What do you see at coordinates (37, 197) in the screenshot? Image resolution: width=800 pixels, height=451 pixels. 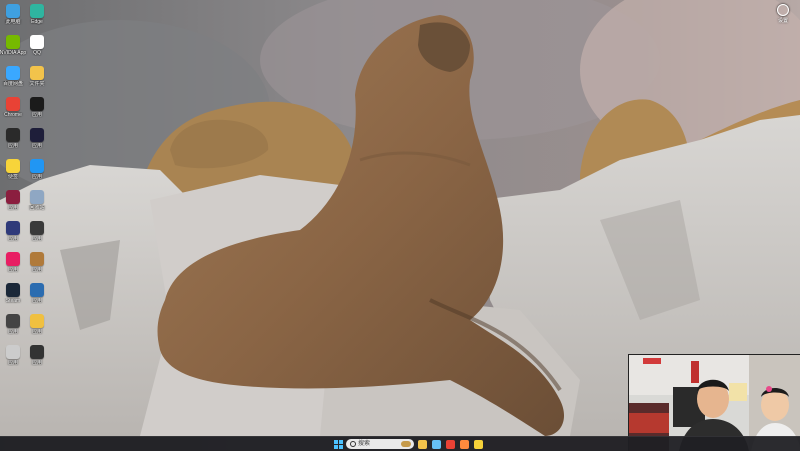 I see `recycle-bin-icon` at bounding box center [37, 197].